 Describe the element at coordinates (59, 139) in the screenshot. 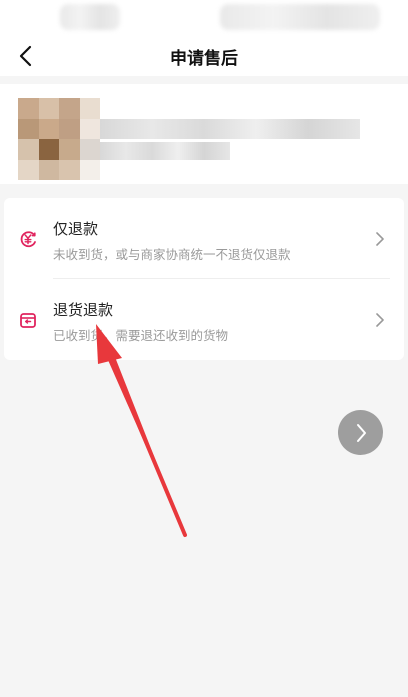

I see `product-thumbnail` at that location.